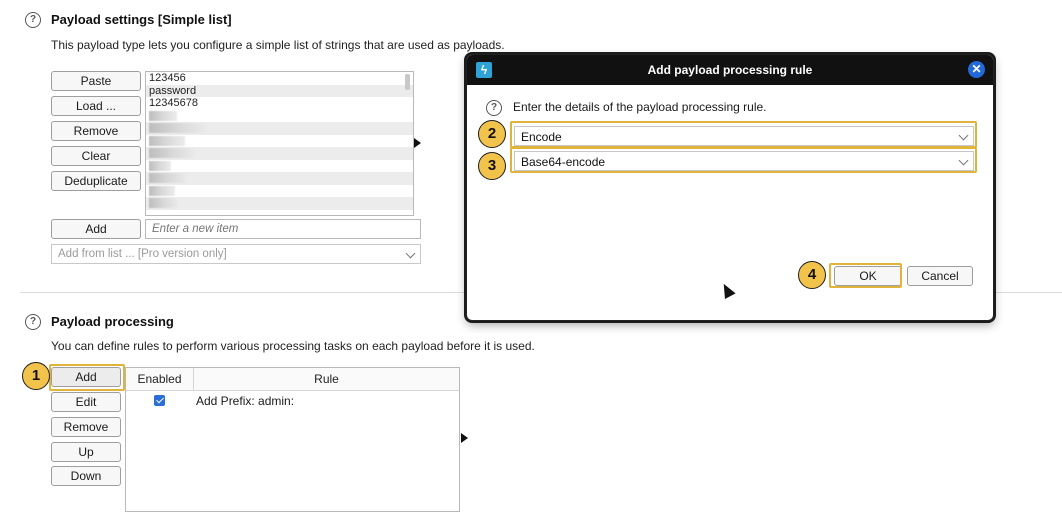 This screenshot has width=1062, height=512. What do you see at coordinates (279, 90) in the screenshot?
I see `list-item: password` at bounding box center [279, 90].